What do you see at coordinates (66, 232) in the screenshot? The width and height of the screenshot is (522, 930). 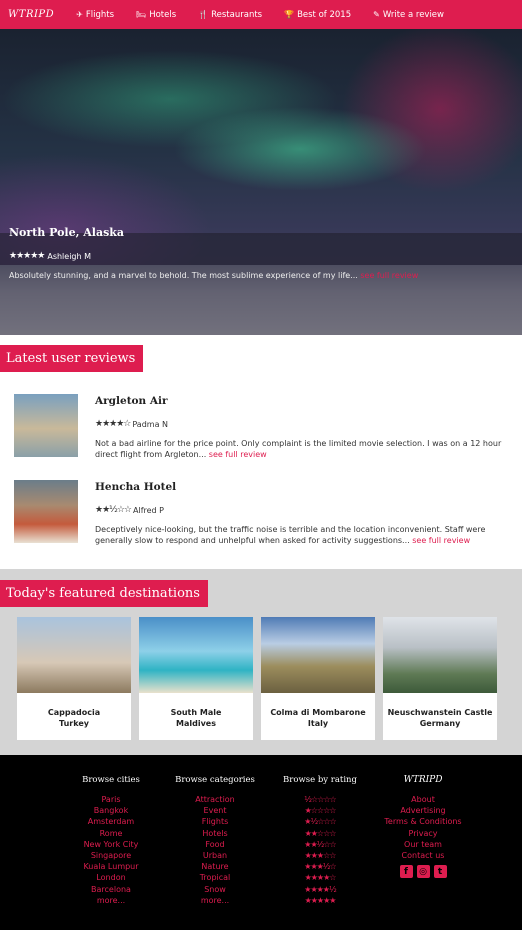 I see `hero-title: North Pole, Alaska` at bounding box center [66, 232].